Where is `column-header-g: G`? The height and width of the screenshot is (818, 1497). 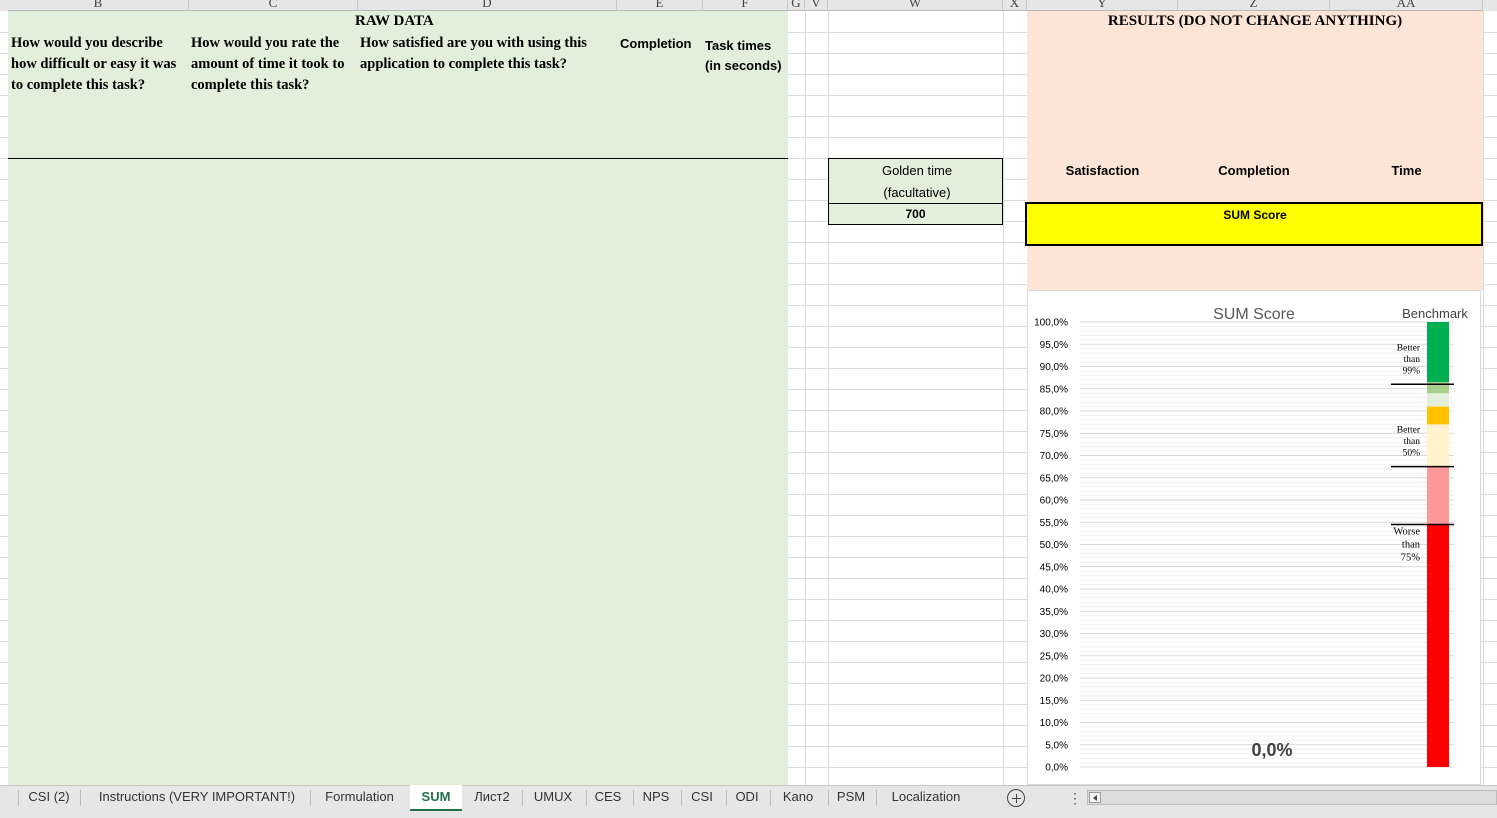
column-header-g: G is located at coordinates (796, 5).